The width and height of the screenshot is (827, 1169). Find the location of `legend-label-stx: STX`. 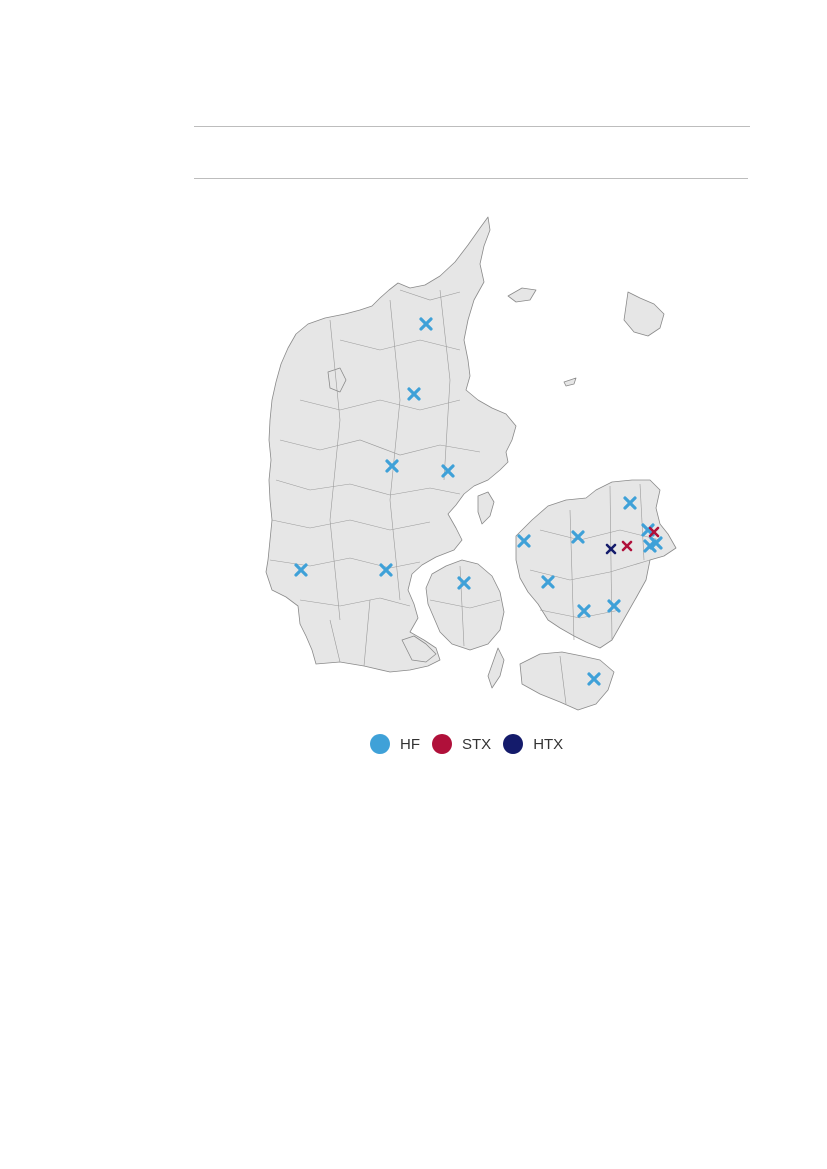

legend-label-stx: STX is located at coordinates (477, 744).